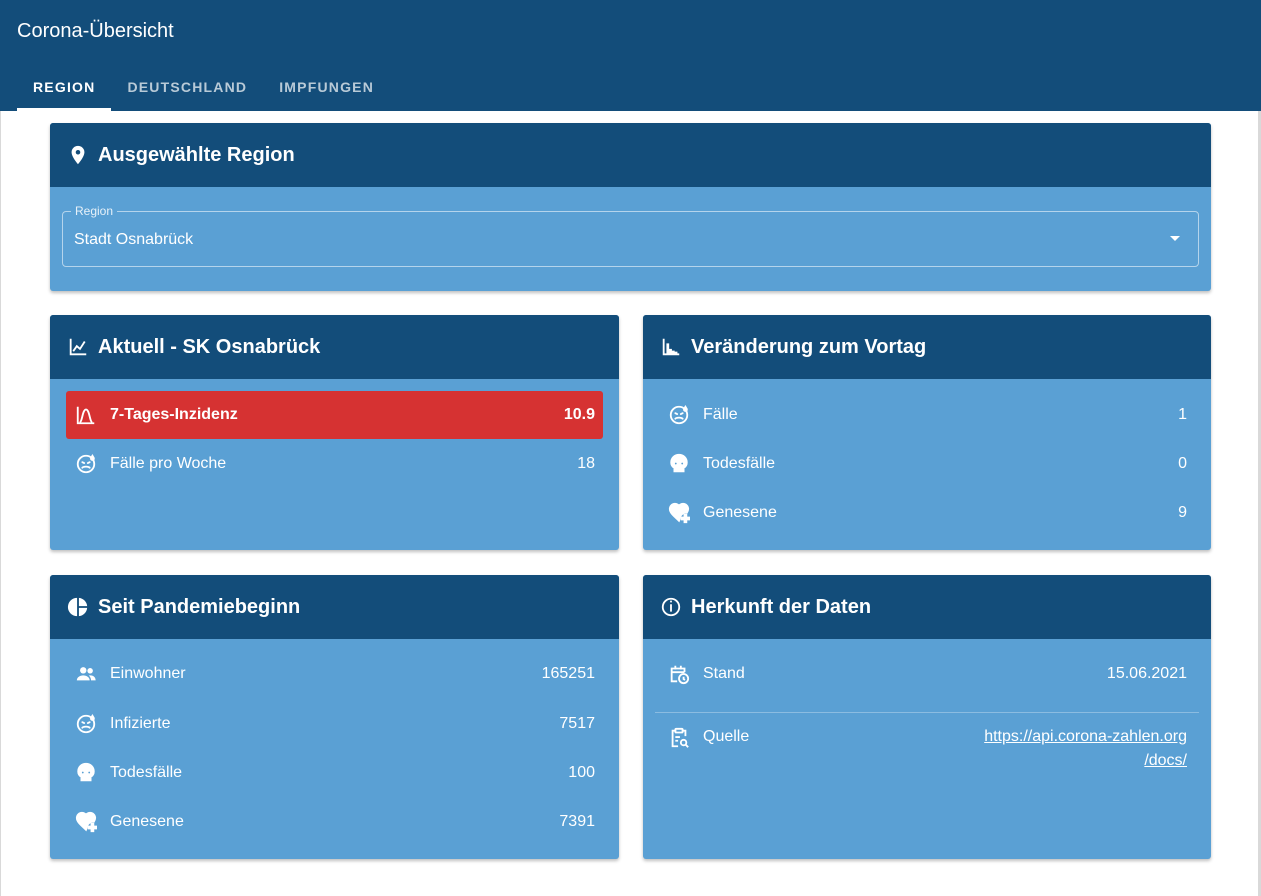 Image resolution: width=1261 pixels, height=896 pixels. I want to click on map-marker-icon, so click(78, 155).